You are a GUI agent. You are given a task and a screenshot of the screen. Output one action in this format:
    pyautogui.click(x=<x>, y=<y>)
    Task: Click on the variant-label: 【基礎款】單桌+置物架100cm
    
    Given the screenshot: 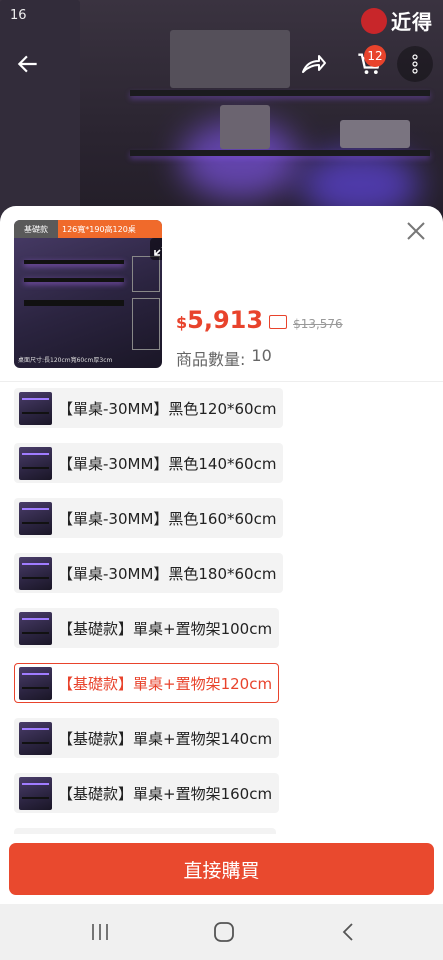 What is the action you would take?
    pyautogui.click(x=165, y=628)
    